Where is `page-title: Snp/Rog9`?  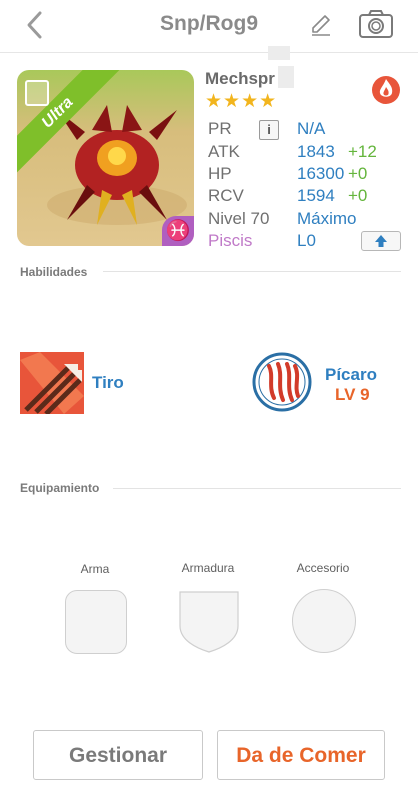
page-title: Snp/Rog9 is located at coordinates (209, 23).